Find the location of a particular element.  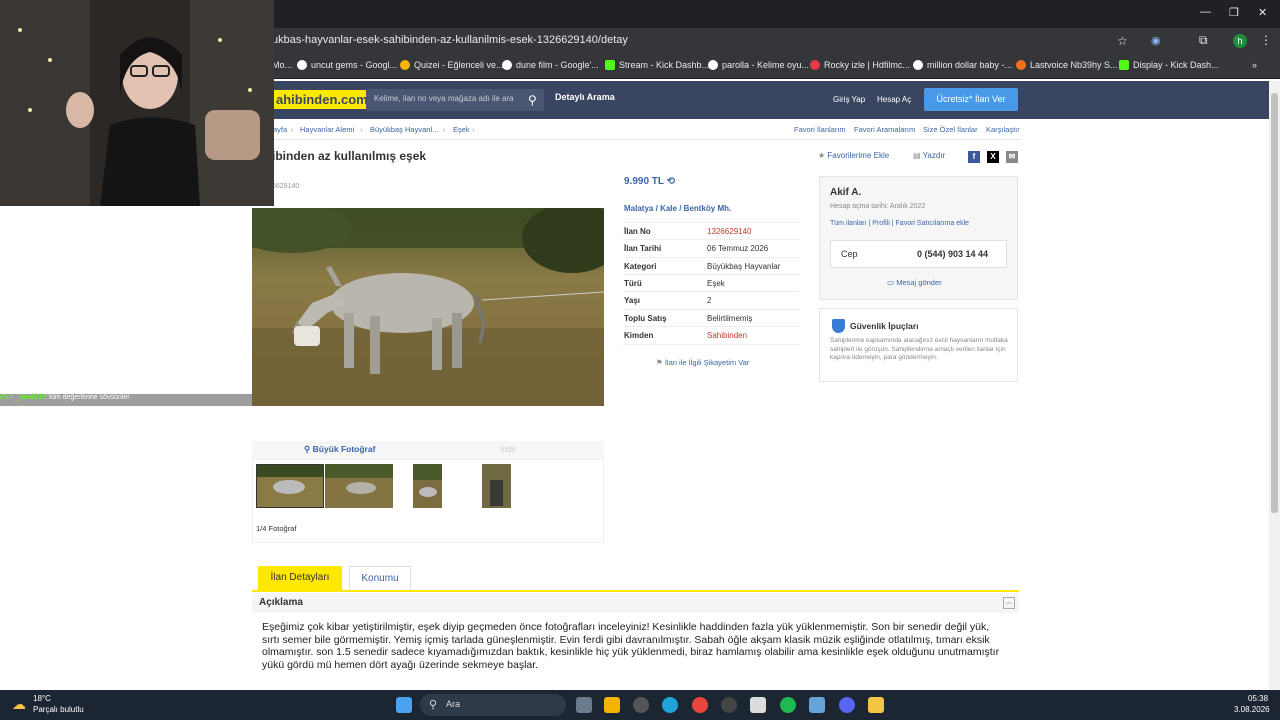

post-ad-button: Ücretsiz* İlan Ver is located at coordinates (971, 99).